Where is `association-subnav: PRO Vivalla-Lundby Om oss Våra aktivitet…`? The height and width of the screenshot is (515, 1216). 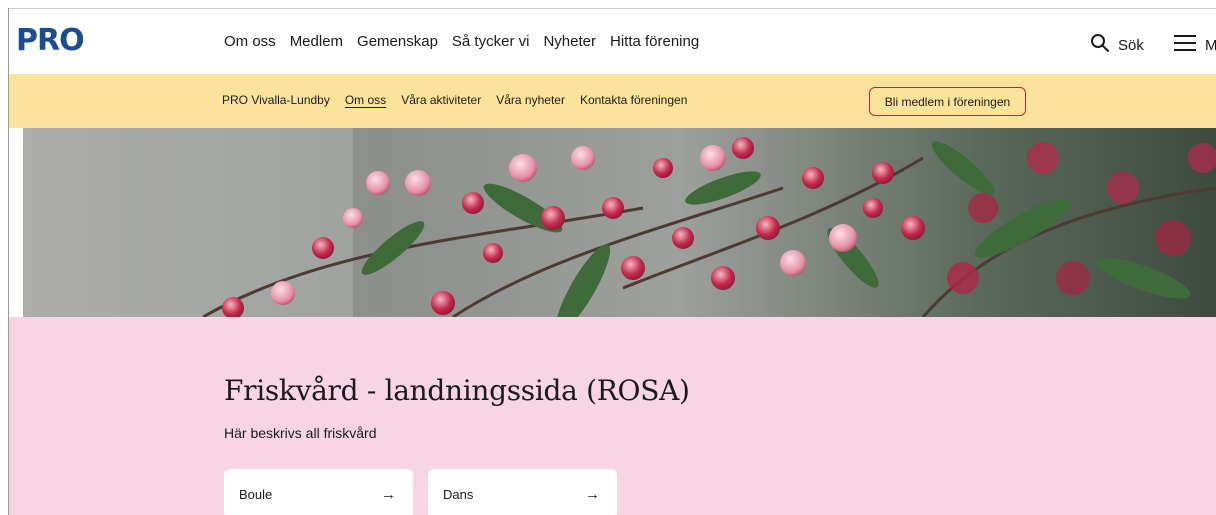 association-subnav: PRO Vivalla-Lundby Om oss Våra aktivitet… is located at coordinates (612, 101).